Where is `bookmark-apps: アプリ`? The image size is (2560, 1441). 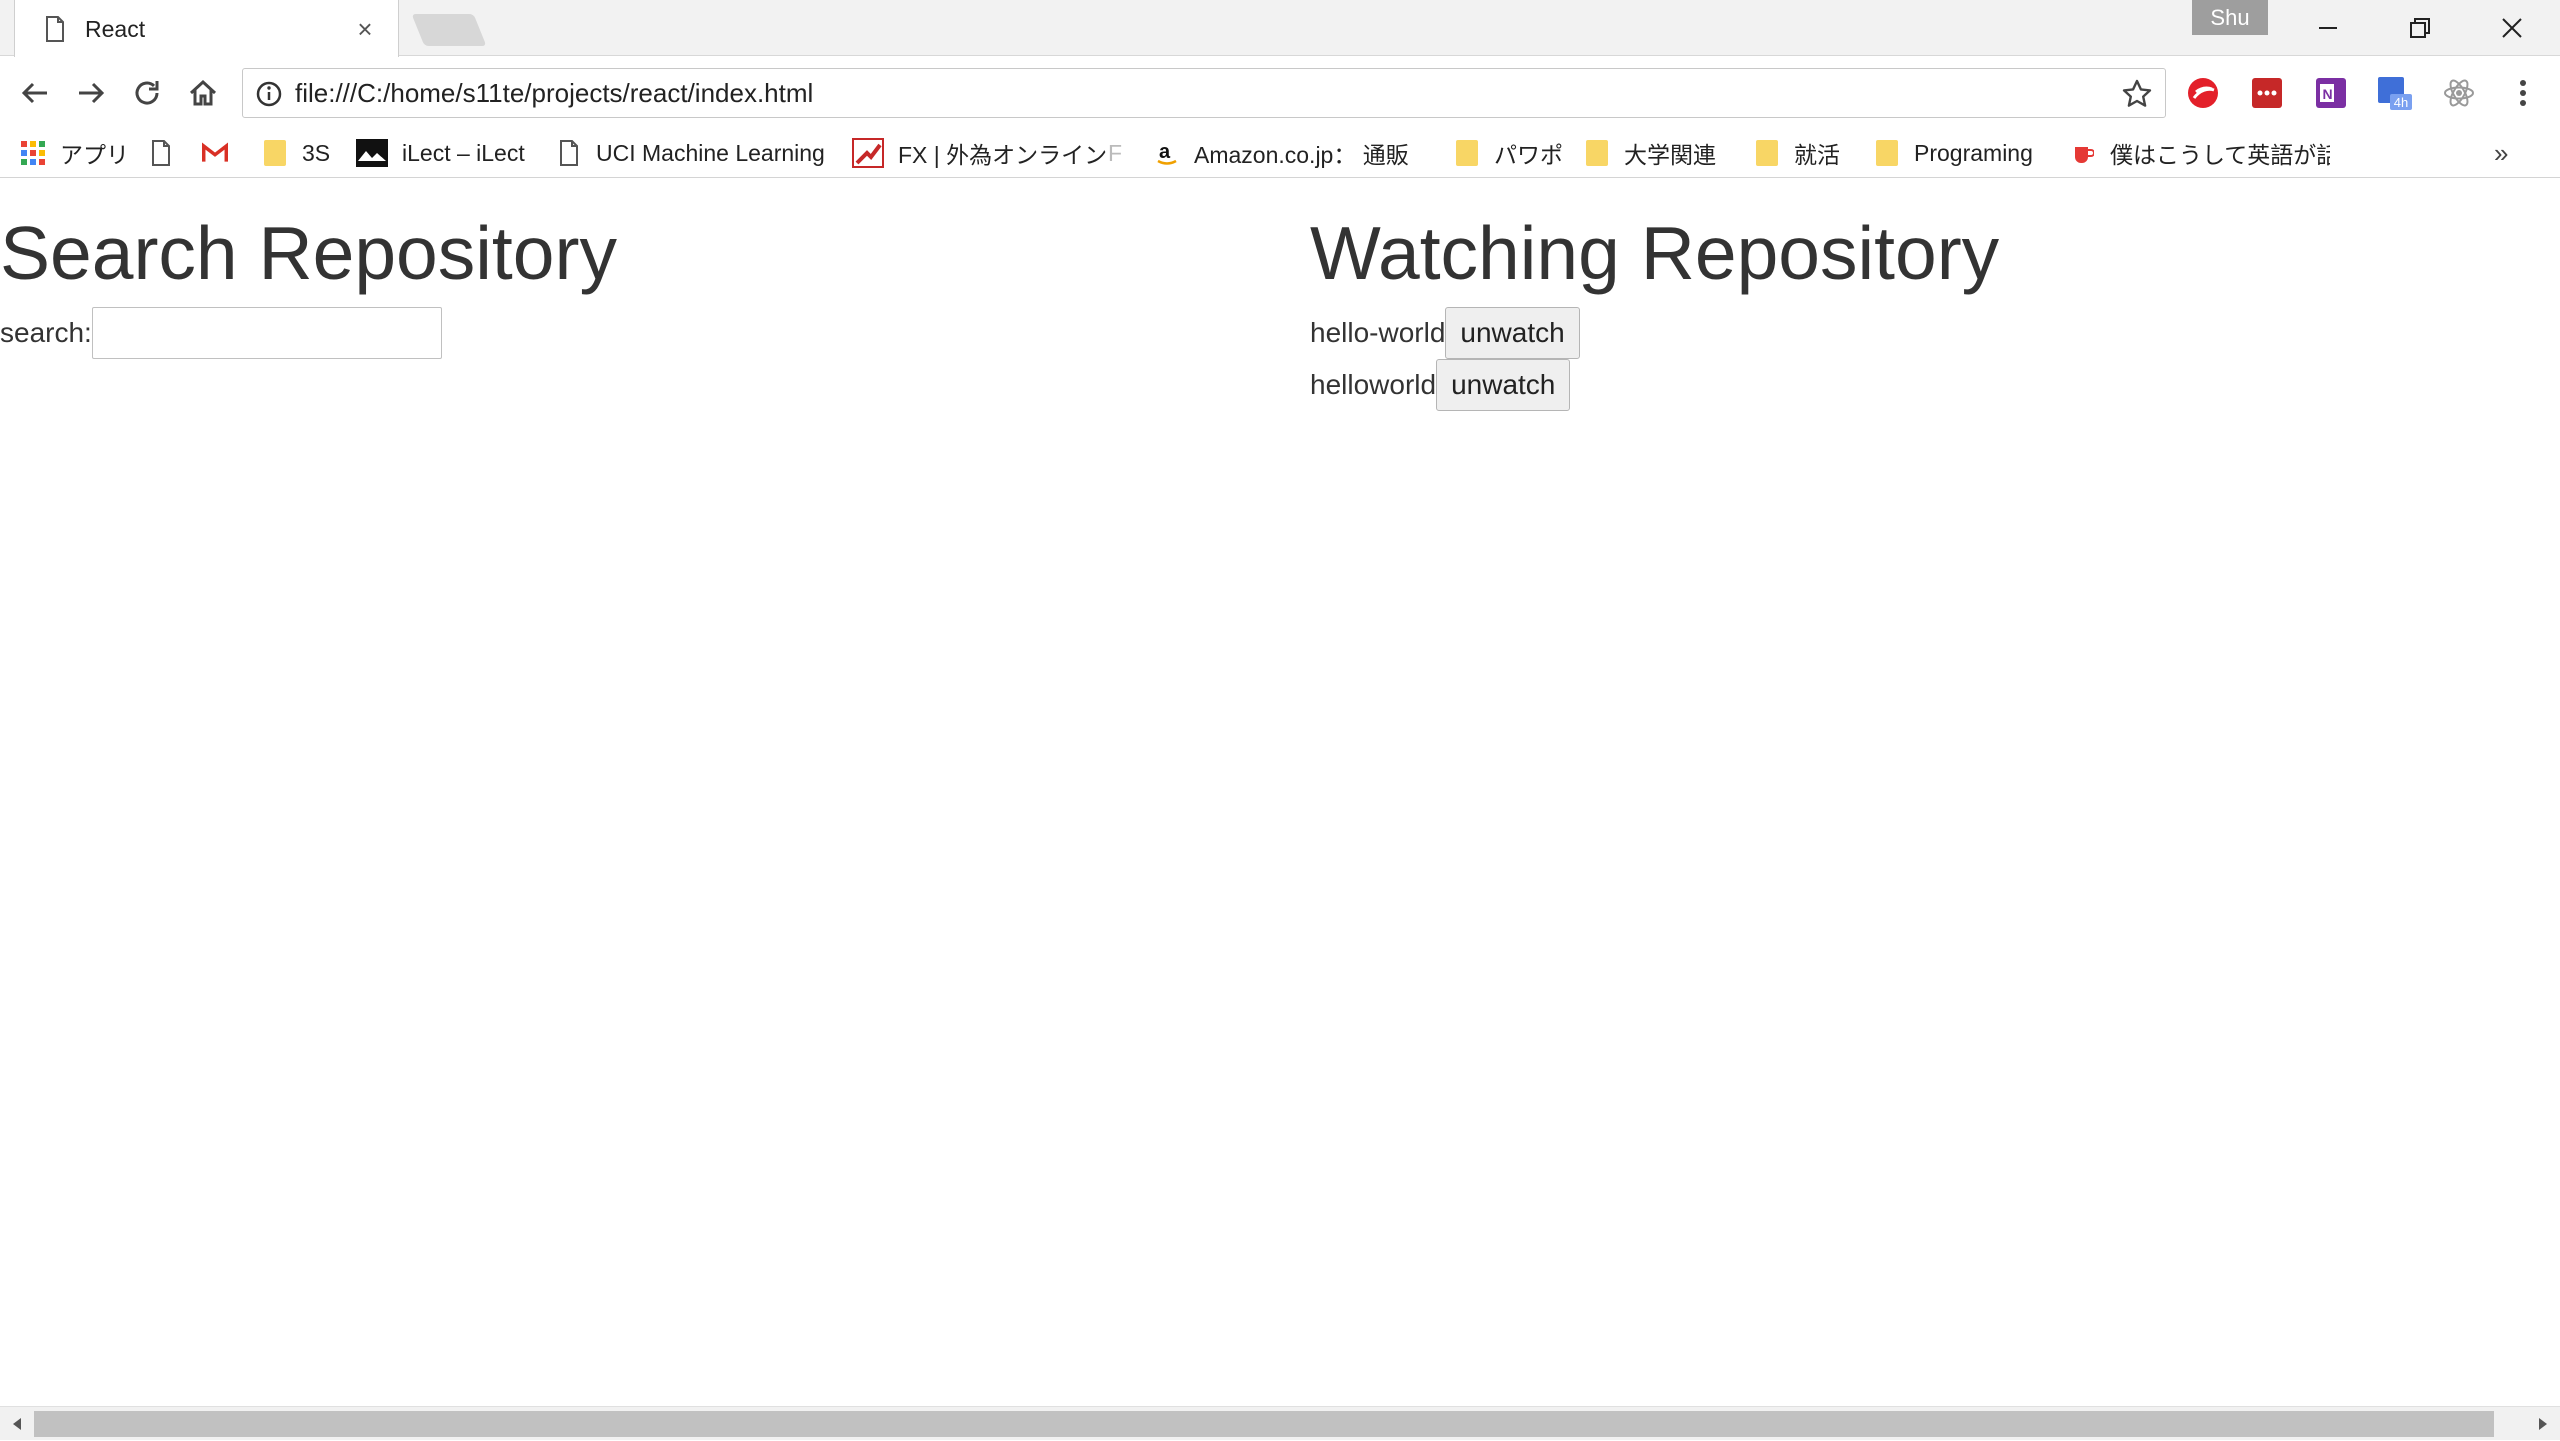
bookmark-apps: アプリ is located at coordinates (74, 153).